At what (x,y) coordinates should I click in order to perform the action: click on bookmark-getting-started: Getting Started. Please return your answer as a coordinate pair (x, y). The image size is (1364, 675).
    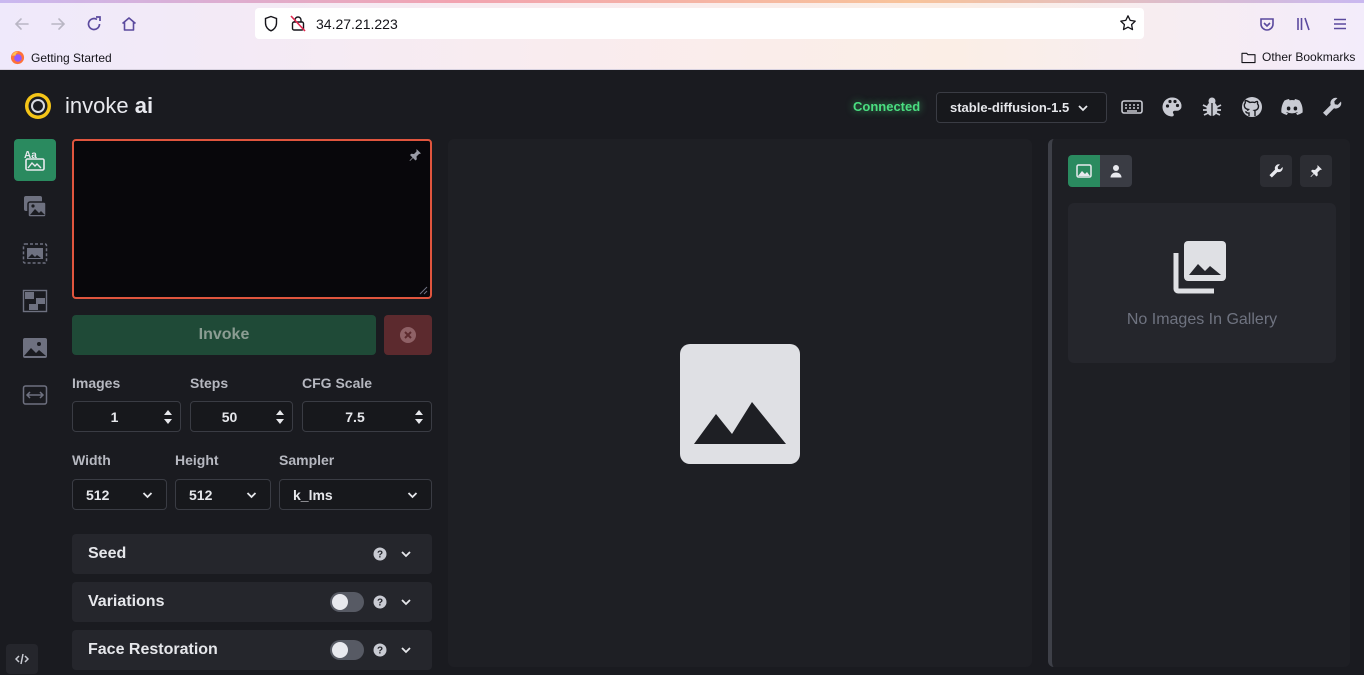
    Looking at the image, I should click on (61, 57).